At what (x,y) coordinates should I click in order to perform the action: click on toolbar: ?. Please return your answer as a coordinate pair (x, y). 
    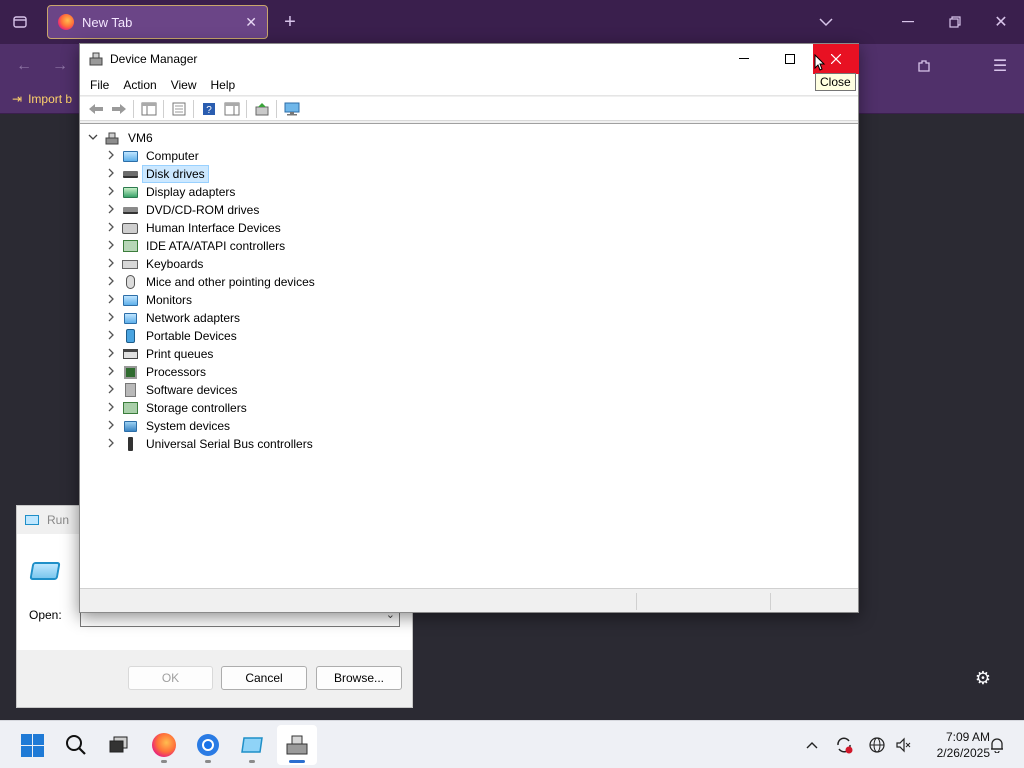
    Looking at the image, I should click on (469, 109).